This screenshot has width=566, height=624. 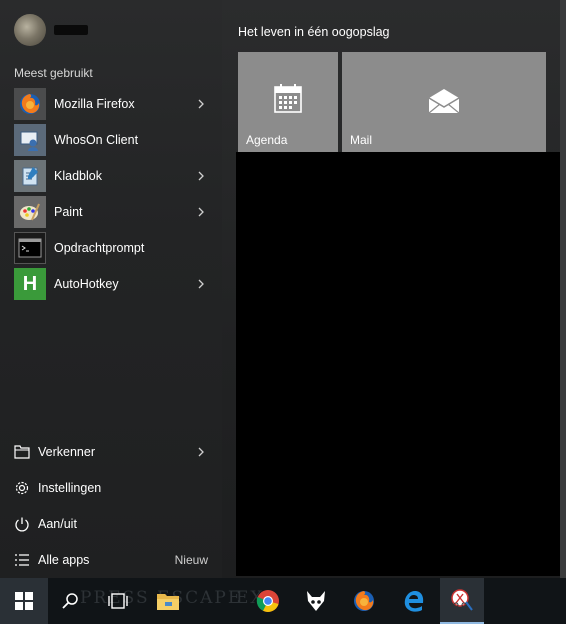 What do you see at coordinates (30, 248) in the screenshot?
I see `command-prompt-icon` at bounding box center [30, 248].